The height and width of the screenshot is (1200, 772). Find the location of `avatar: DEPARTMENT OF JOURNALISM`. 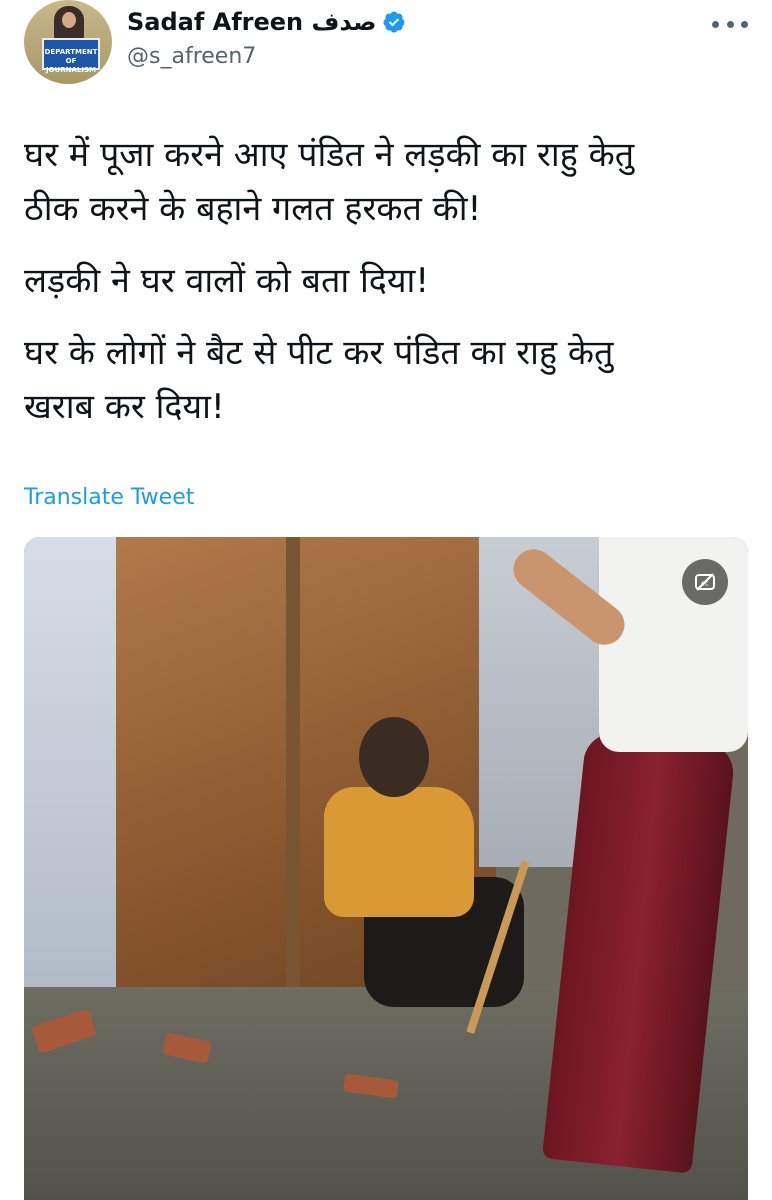

avatar: DEPARTMENT OF JOURNALISM is located at coordinates (68, 42).